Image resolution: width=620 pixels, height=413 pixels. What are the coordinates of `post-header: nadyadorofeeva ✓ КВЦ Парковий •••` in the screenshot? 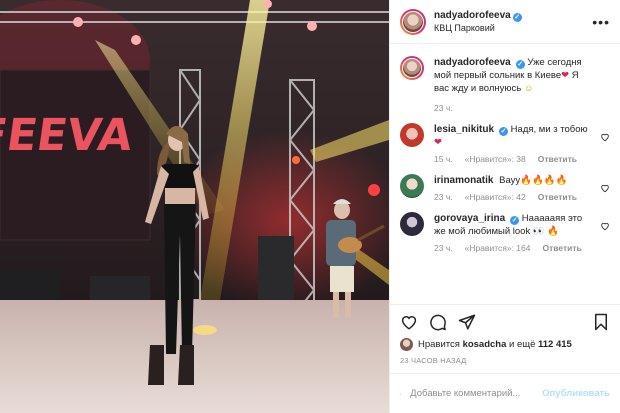 It's located at (505, 22).